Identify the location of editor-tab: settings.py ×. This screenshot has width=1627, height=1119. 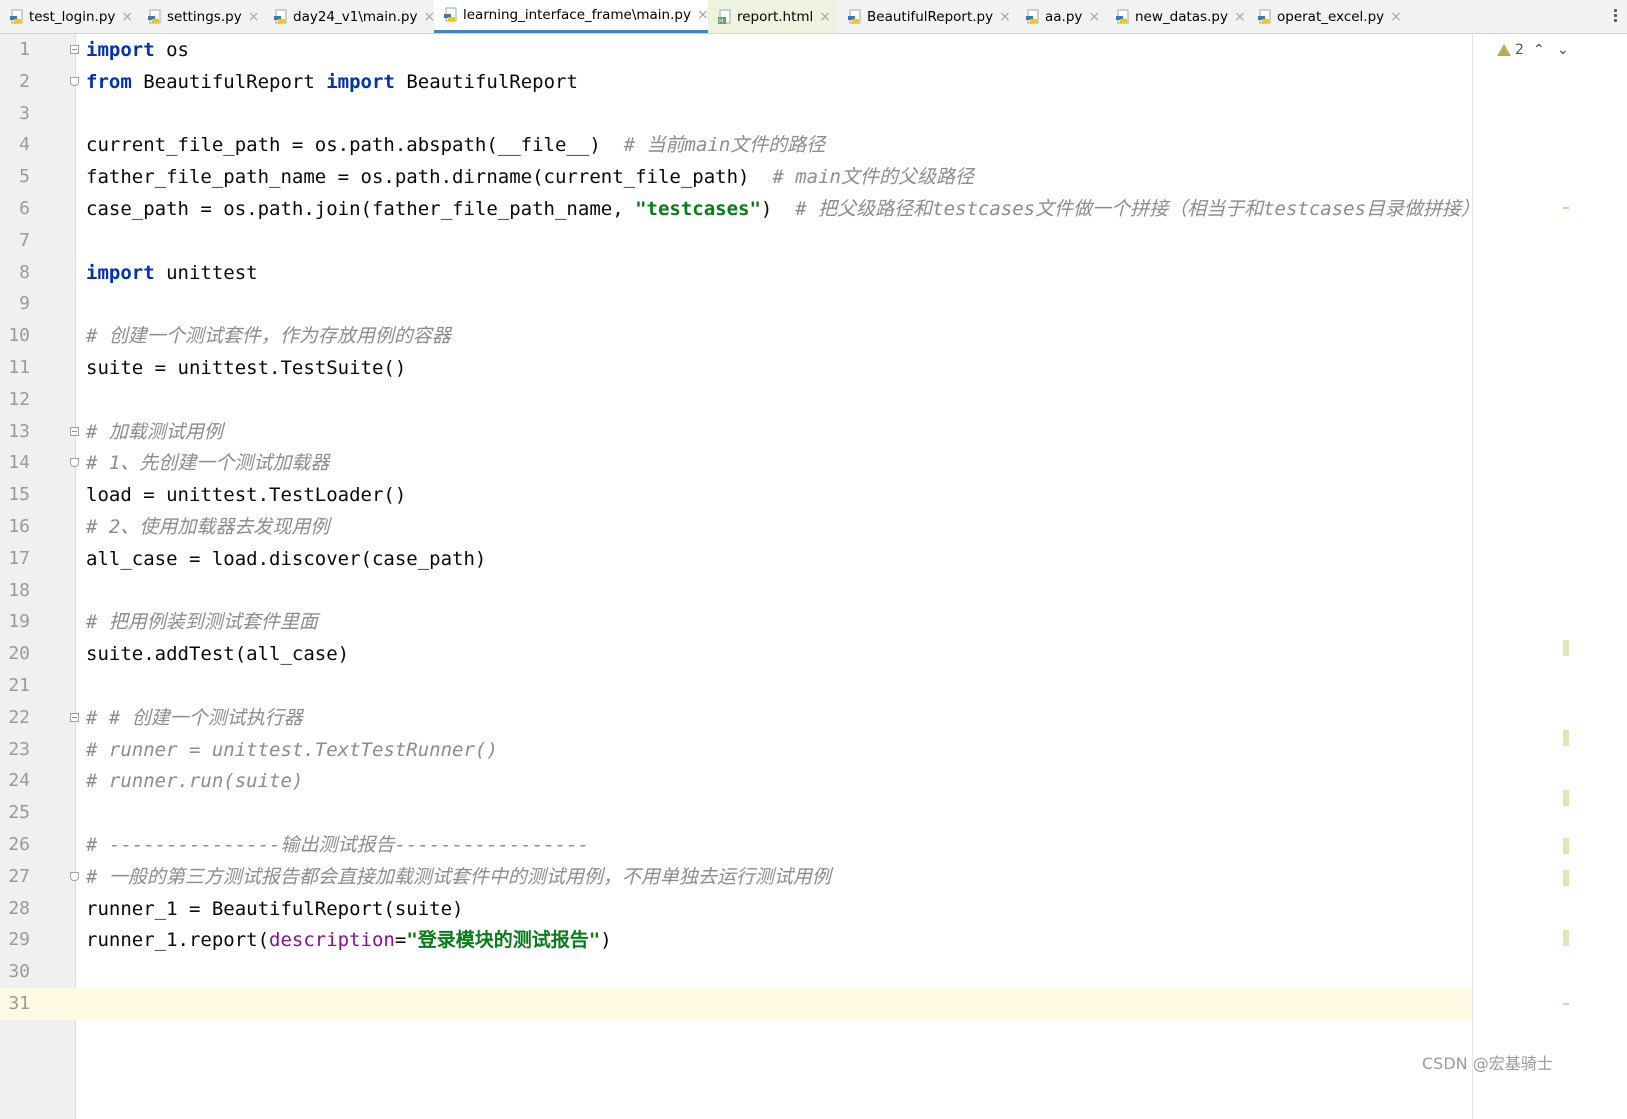
(201, 16).